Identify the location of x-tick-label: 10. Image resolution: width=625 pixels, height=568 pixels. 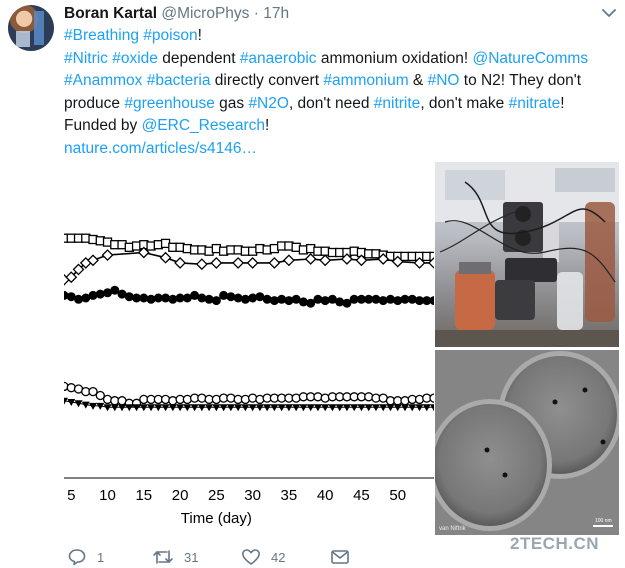
(107, 495).